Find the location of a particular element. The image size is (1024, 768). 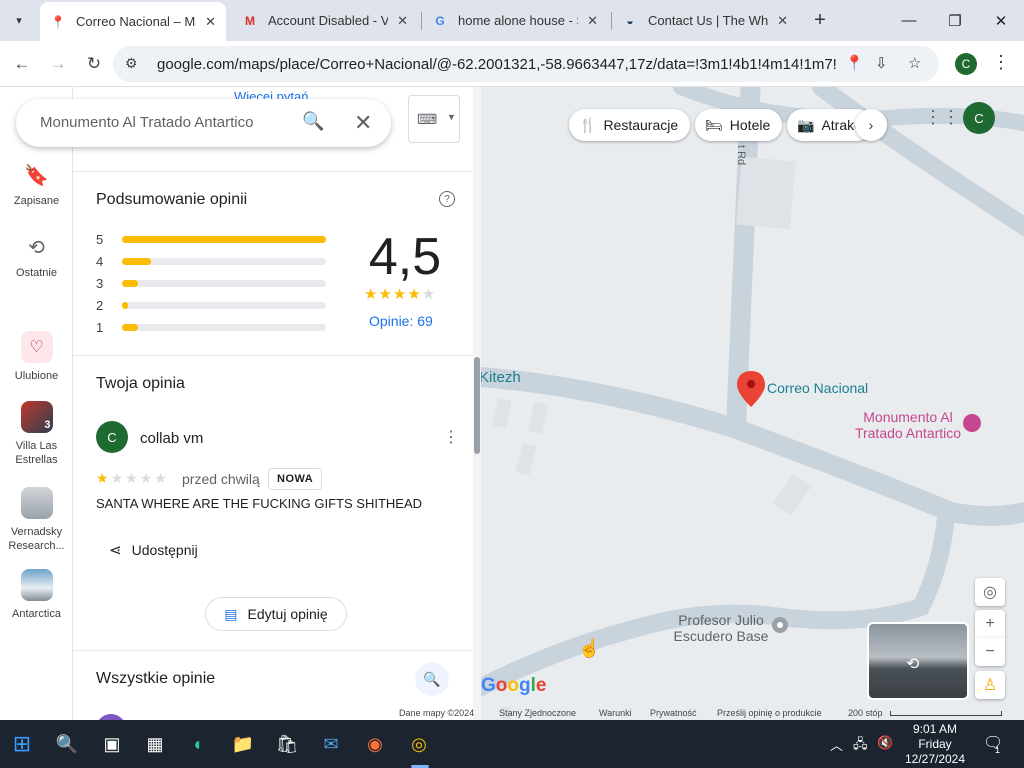

task-view-icon: ▣ is located at coordinates (112, 744).